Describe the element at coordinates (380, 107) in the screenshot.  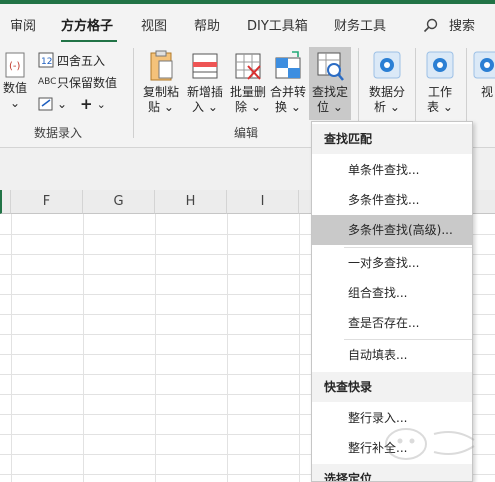
I see `data-analysis-label-2: 析` at that location.